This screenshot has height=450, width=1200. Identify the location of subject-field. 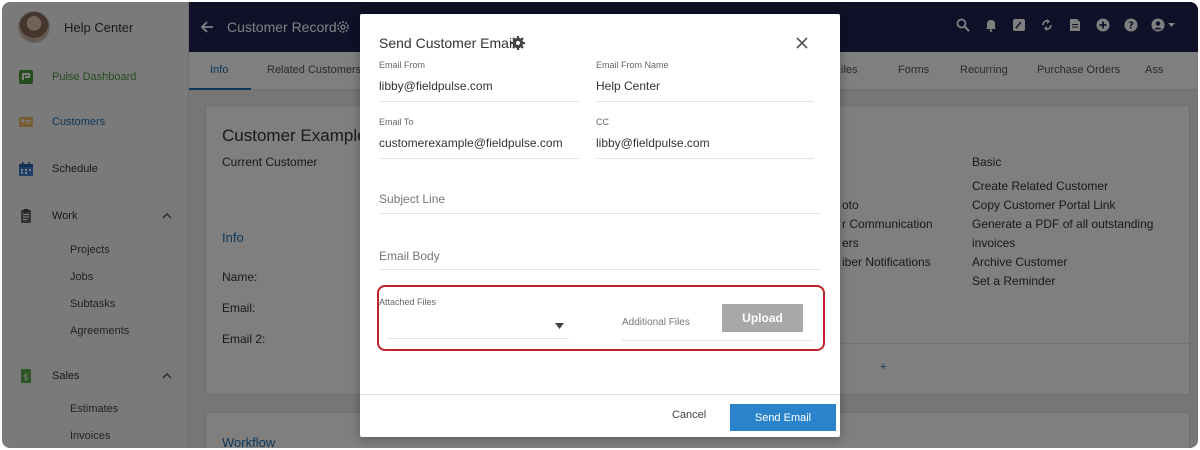
(600, 200).